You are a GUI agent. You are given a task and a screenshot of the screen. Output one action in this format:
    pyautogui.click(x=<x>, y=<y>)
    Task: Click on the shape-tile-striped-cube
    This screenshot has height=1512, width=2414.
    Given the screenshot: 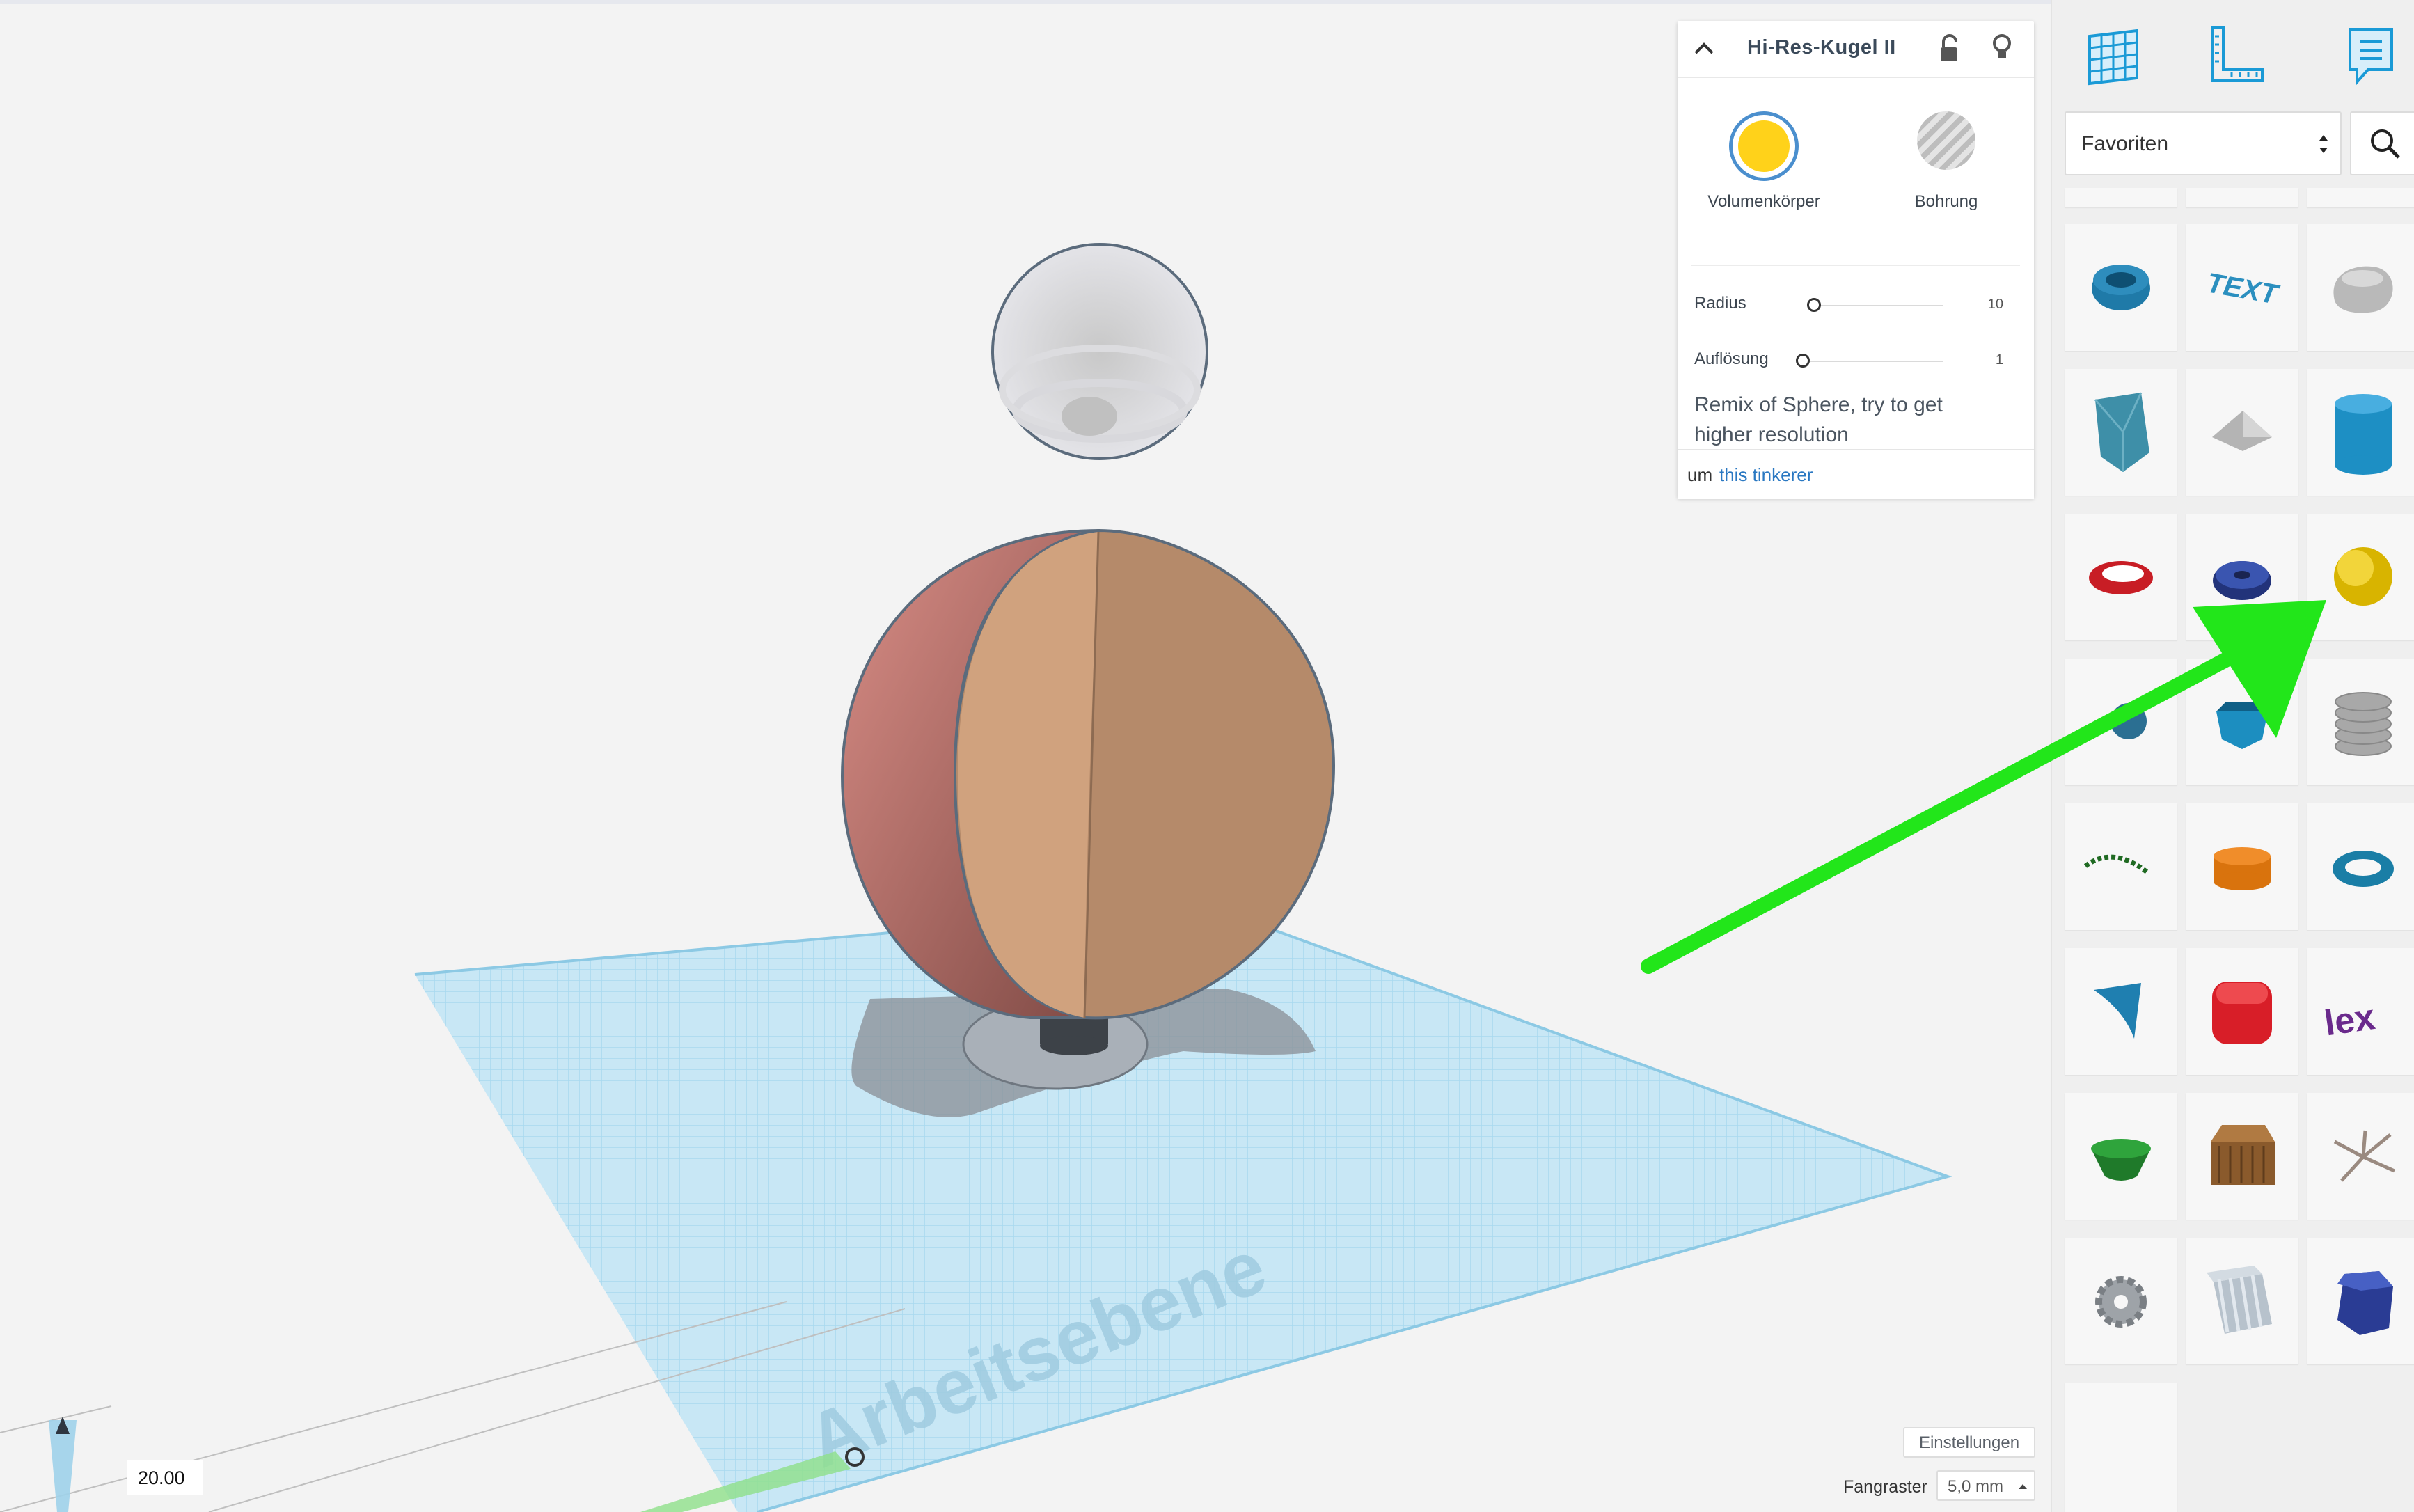 What is the action you would take?
    pyautogui.click(x=2242, y=1301)
    